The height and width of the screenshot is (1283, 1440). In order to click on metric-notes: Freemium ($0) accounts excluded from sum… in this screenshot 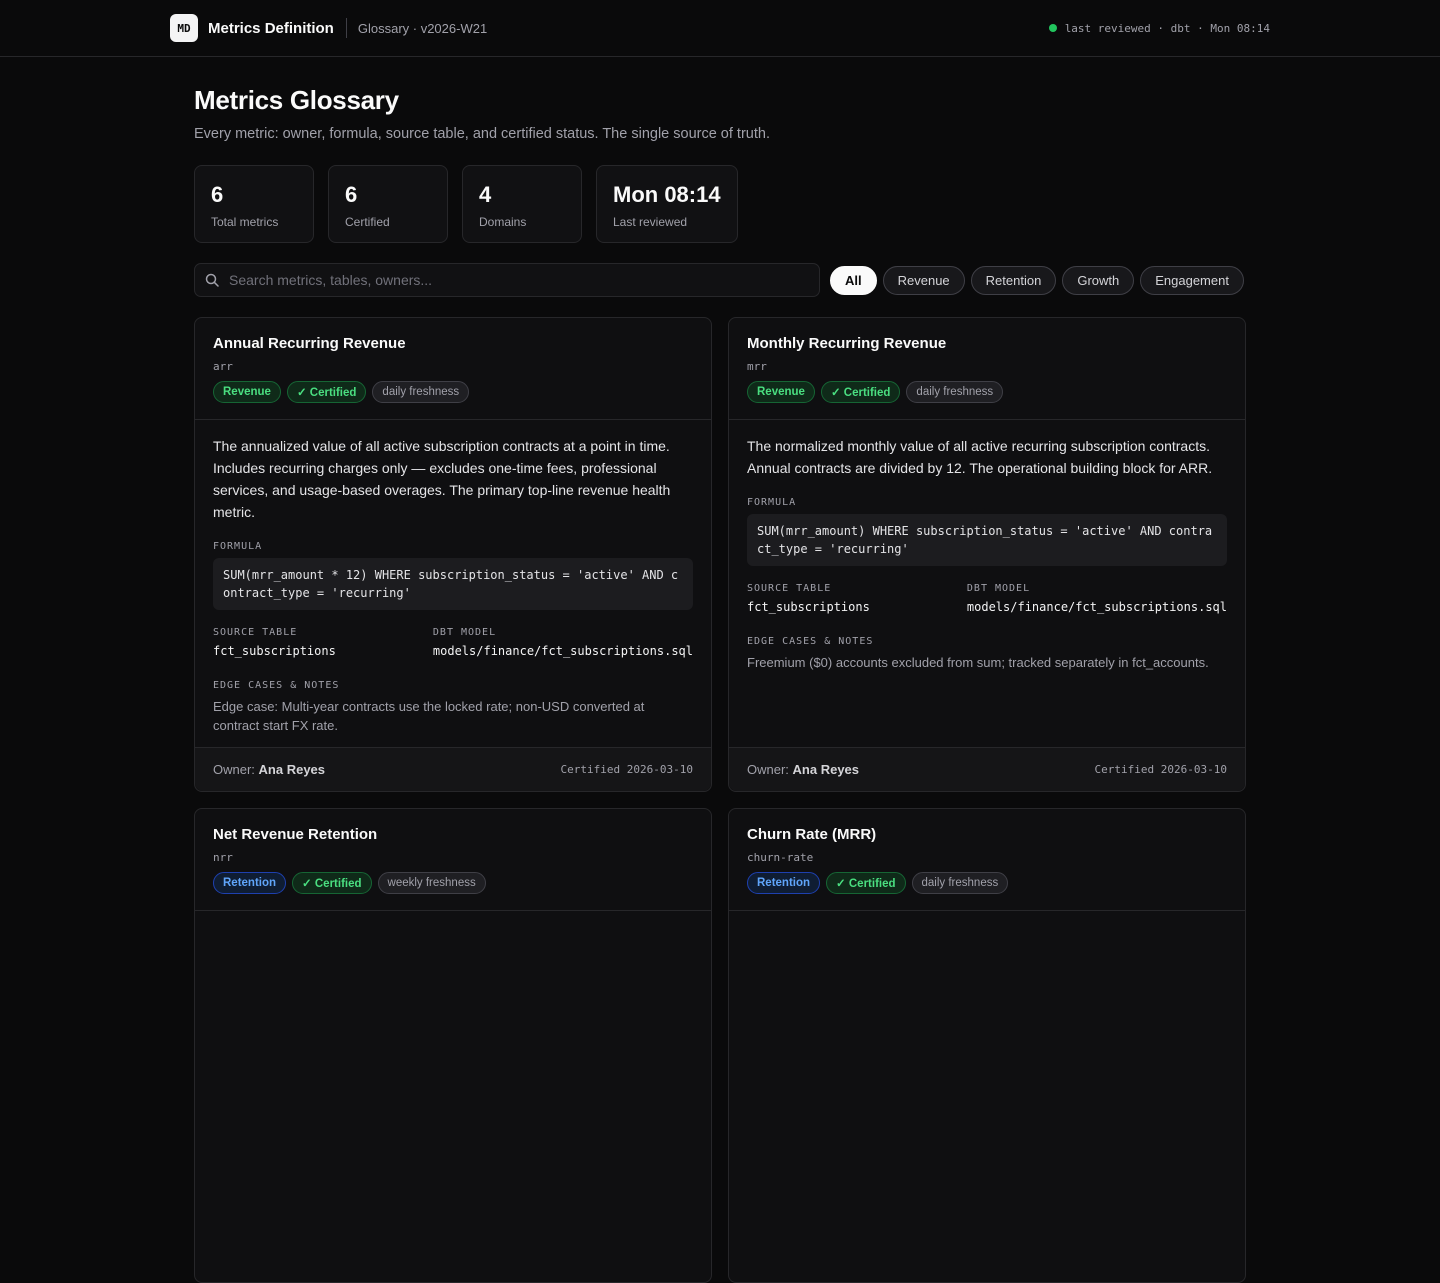, I will do `click(978, 662)`.